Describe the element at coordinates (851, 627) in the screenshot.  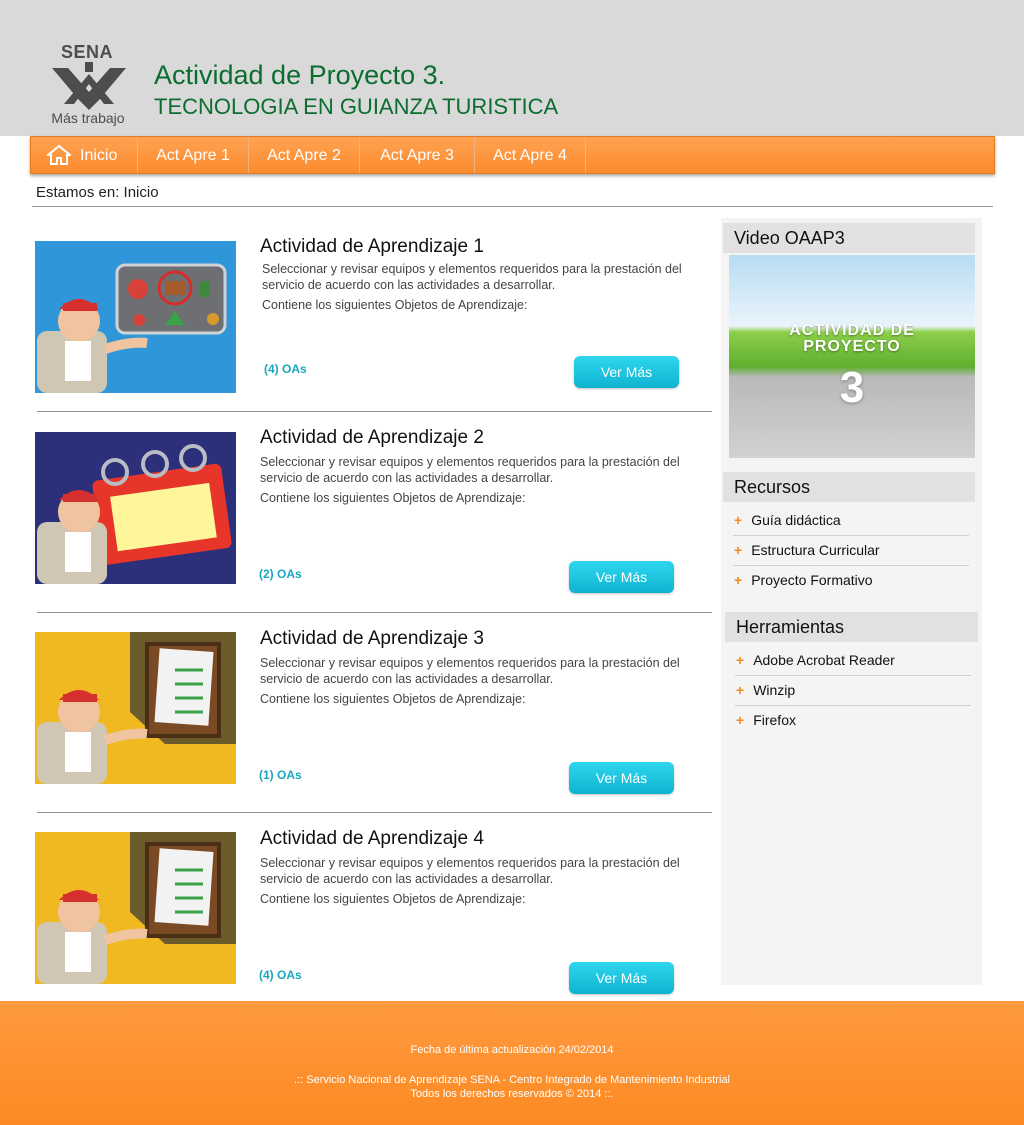
I see `tools-section-title: Herramientas` at that location.